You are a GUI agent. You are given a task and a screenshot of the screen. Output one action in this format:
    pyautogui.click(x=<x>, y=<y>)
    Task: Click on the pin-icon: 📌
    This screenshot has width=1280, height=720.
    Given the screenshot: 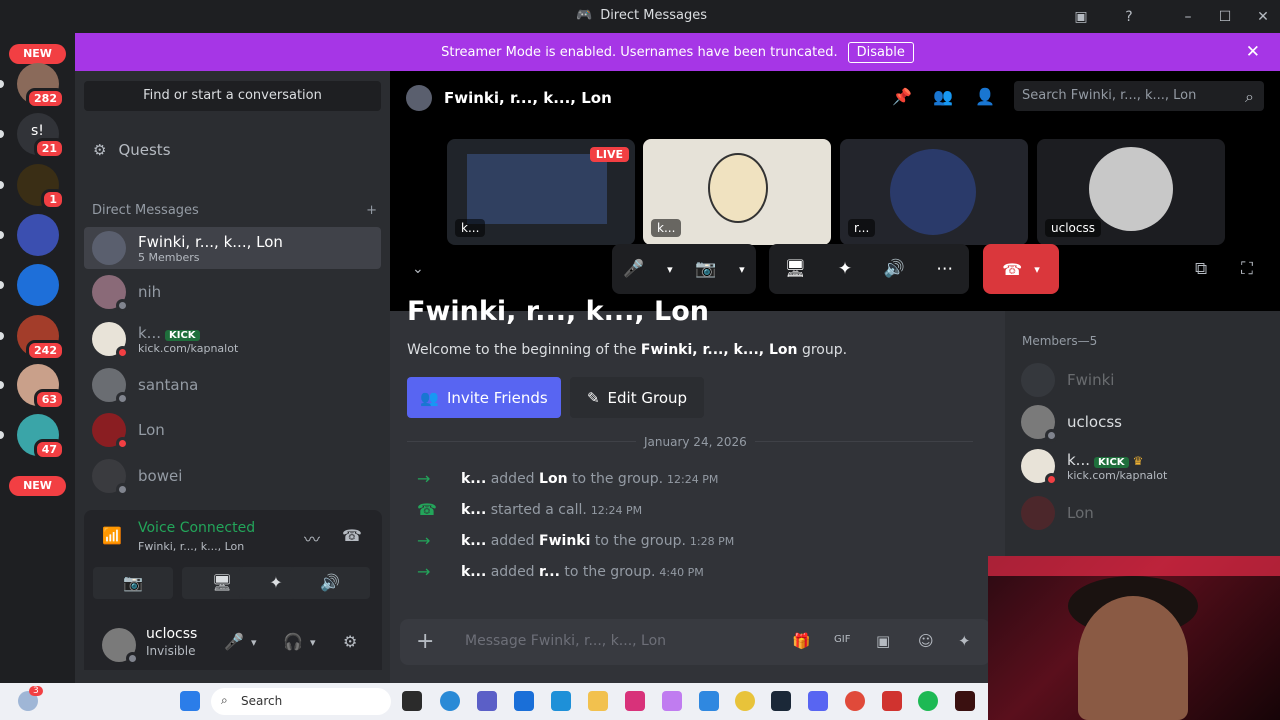 What is the action you would take?
    pyautogui.click(x=902, y=96)
    